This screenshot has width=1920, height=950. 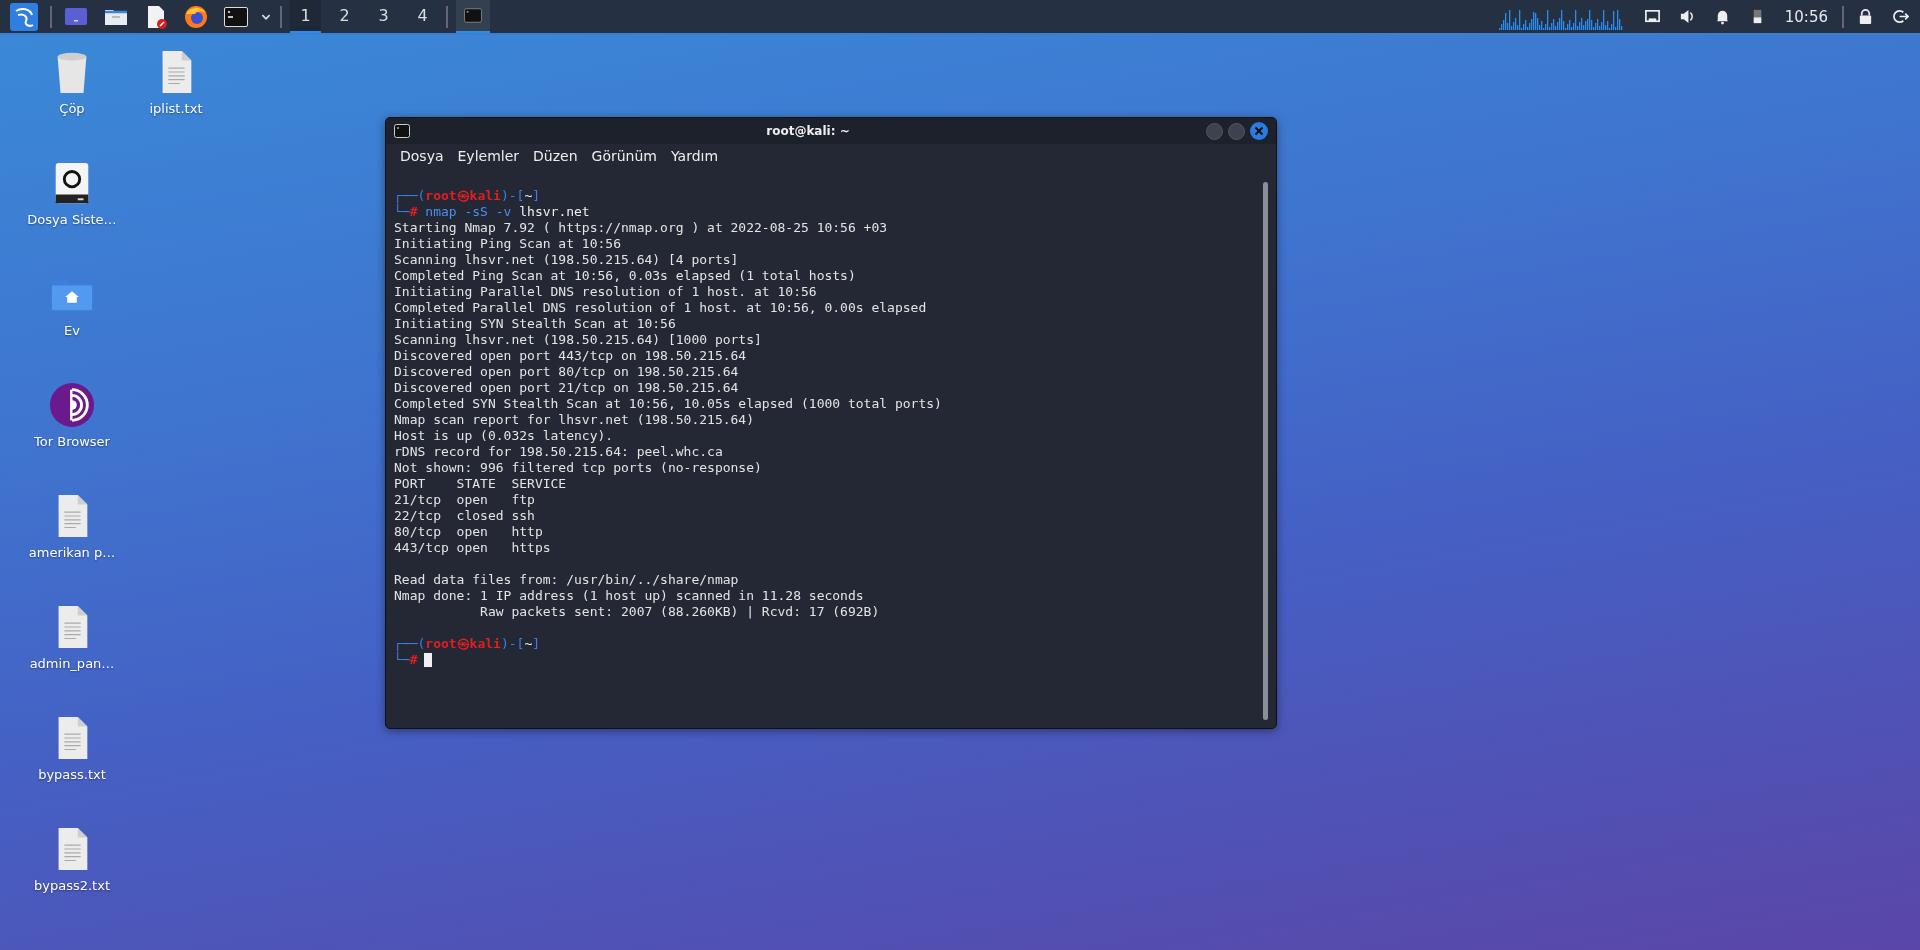 What do you see at coordinates (305, 16) in the screenshot?
I see `workspace-button: 1` at bounding box center [305, 16].